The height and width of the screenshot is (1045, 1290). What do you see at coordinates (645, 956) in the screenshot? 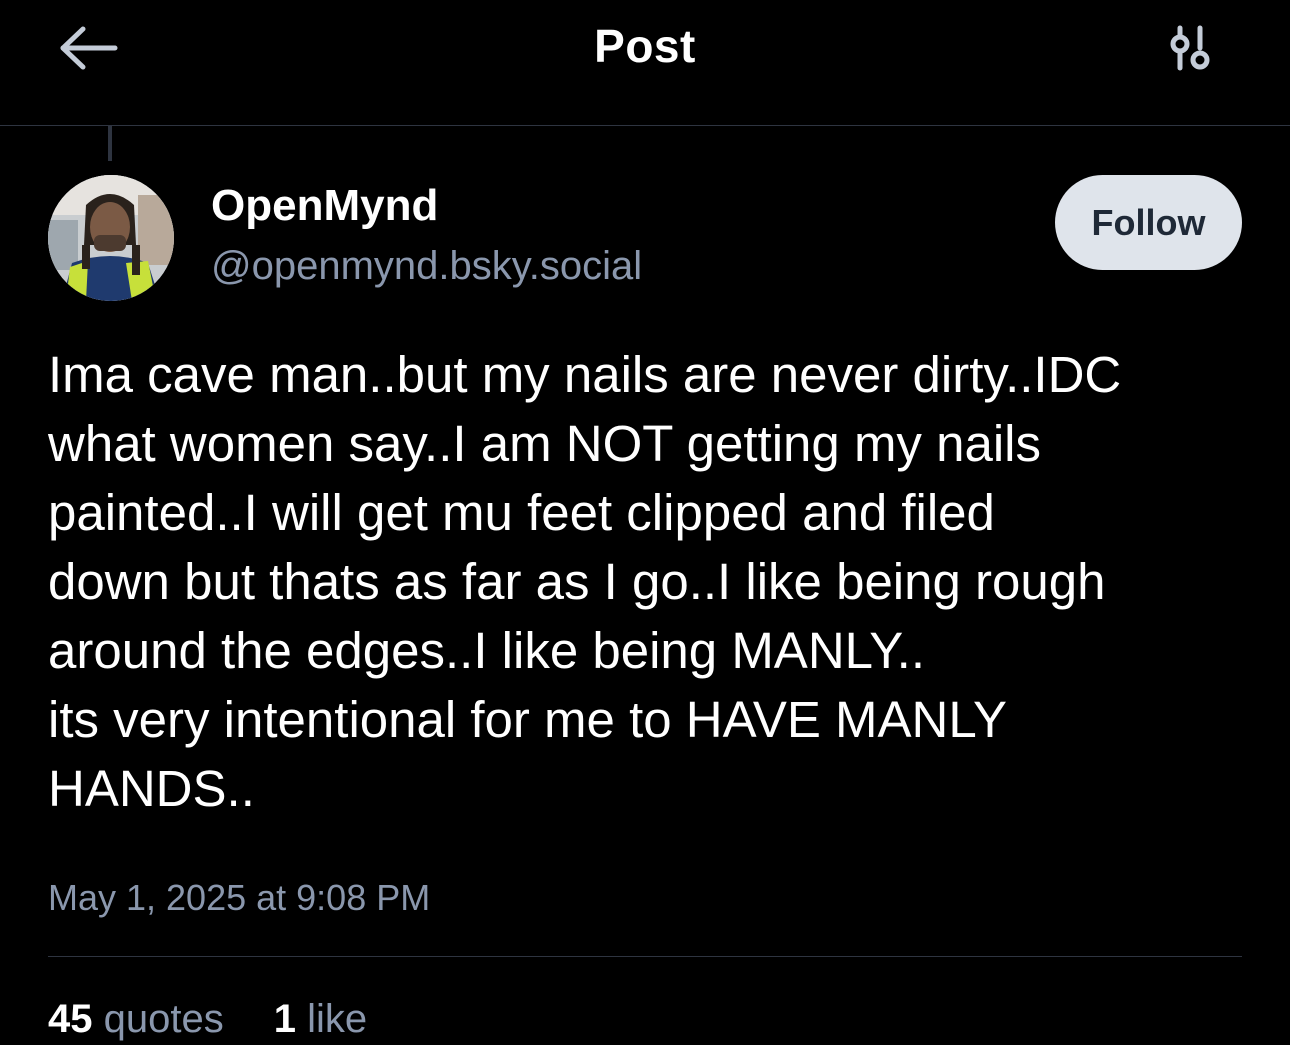
I see `divider` at bounding box center [645, 956].